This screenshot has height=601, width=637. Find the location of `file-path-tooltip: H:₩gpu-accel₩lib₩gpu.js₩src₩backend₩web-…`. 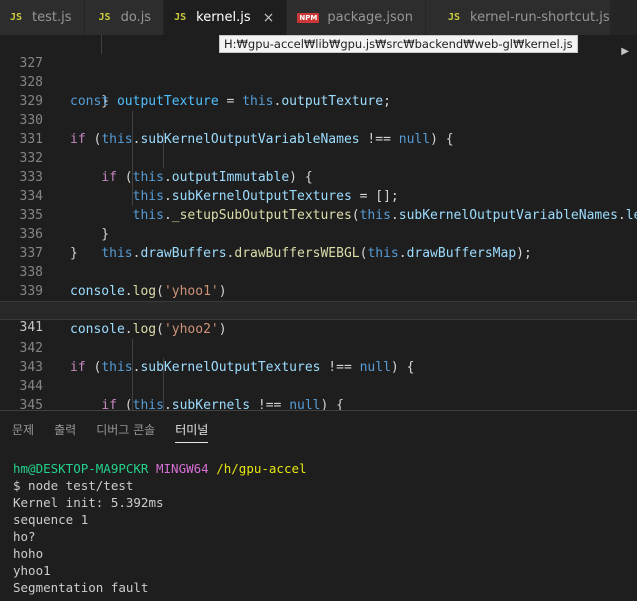

file-path-tooltip: H:₩gpu-accel₩lib₩gpu.js₩src₩backend₩web-… is located at coordinates (398, 44).